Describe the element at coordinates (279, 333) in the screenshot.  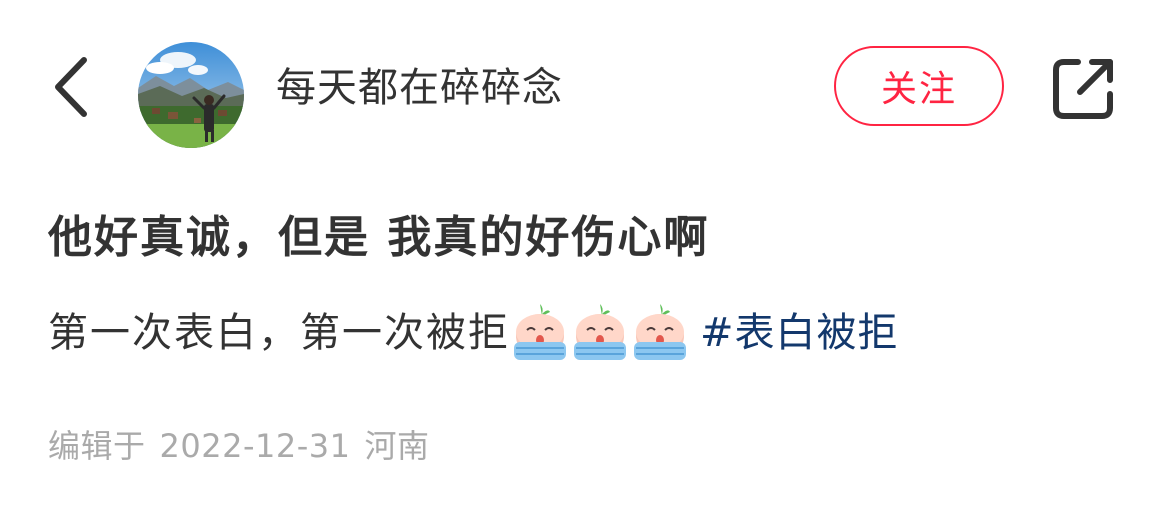
I see `post-body-text: 第一次表白，第一次被拒` at that location.